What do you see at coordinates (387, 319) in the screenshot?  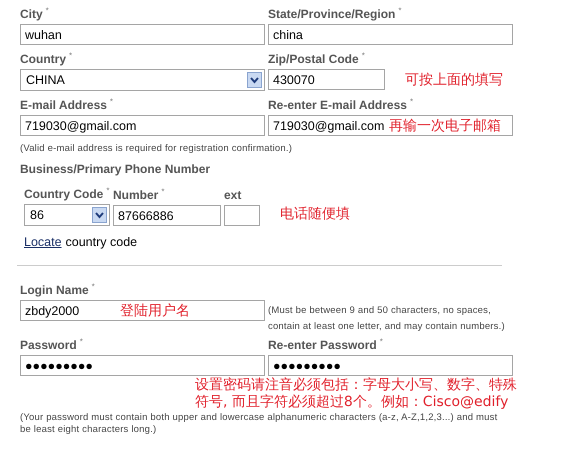 I see `help-text: (Must be between 9 and 50 characters, no spaces, contain at least one letter, and may contain numbers.)` at bounding box center [387, 319].